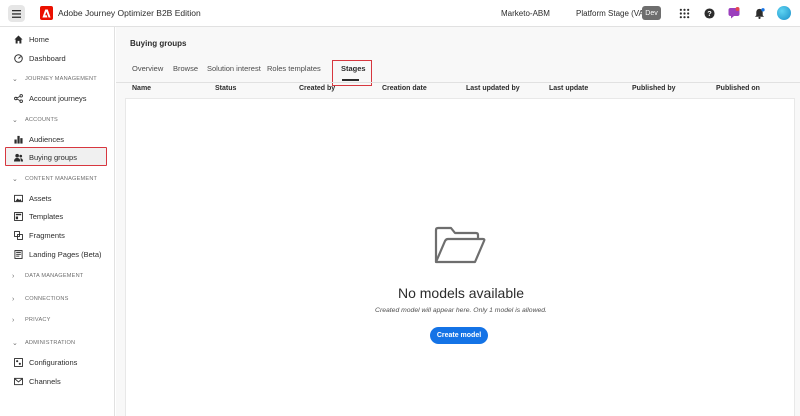 This screenshot has width=800, height=416. I want to click on section-content-management: ⌄ CONTENT MANAGEMENT, so click(54, 179).